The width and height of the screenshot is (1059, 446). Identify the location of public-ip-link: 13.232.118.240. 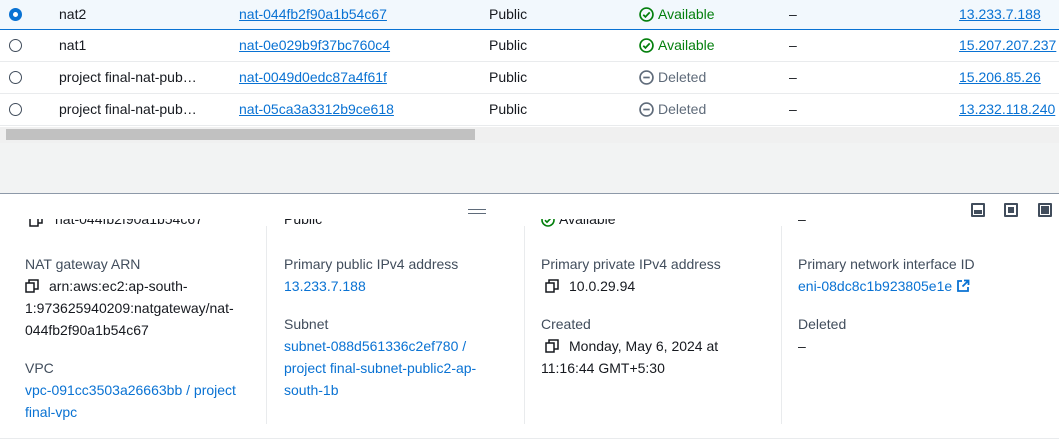
(1007, 110).